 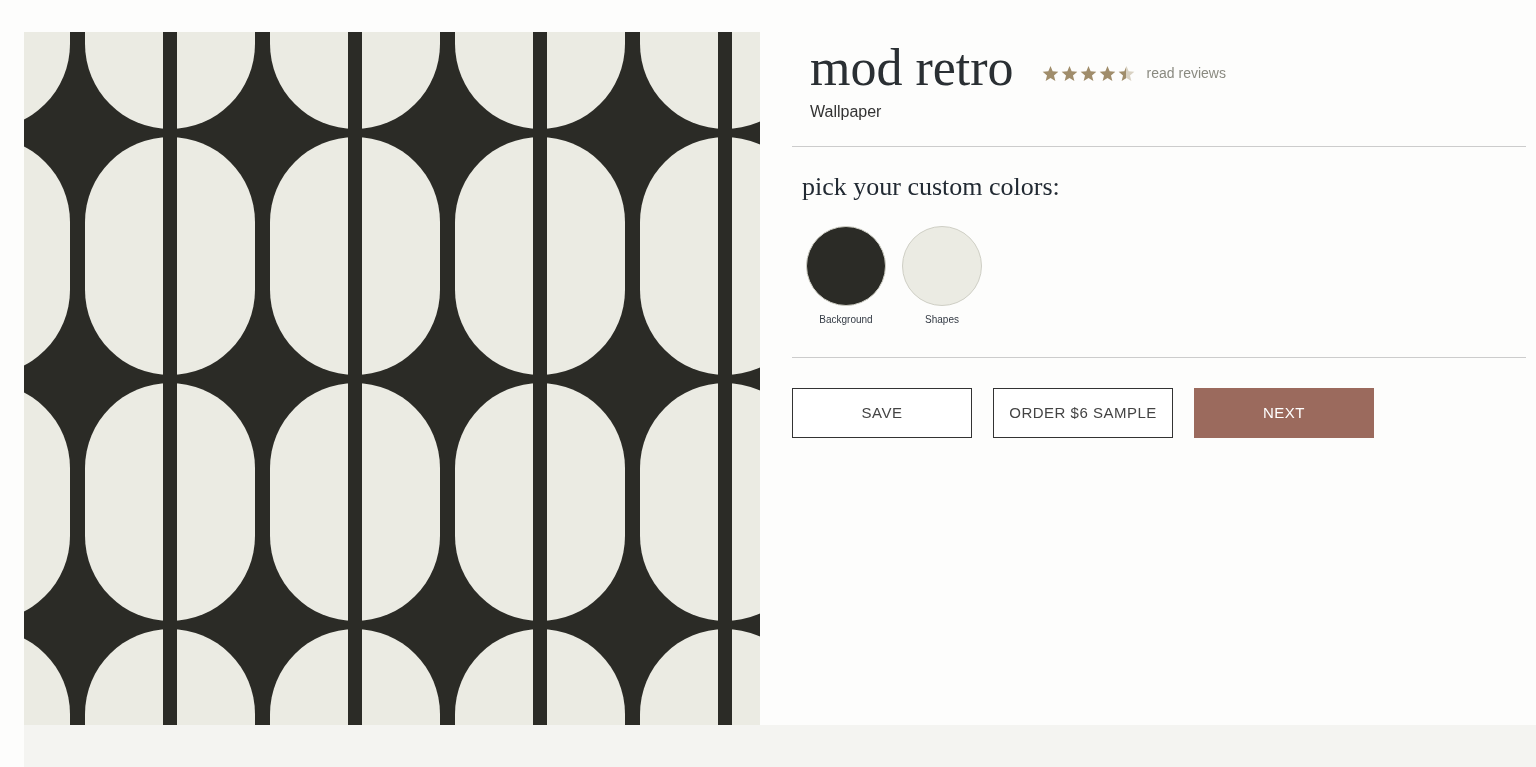 I want to click on action-button: SAVE, so click(x=882, y=413).